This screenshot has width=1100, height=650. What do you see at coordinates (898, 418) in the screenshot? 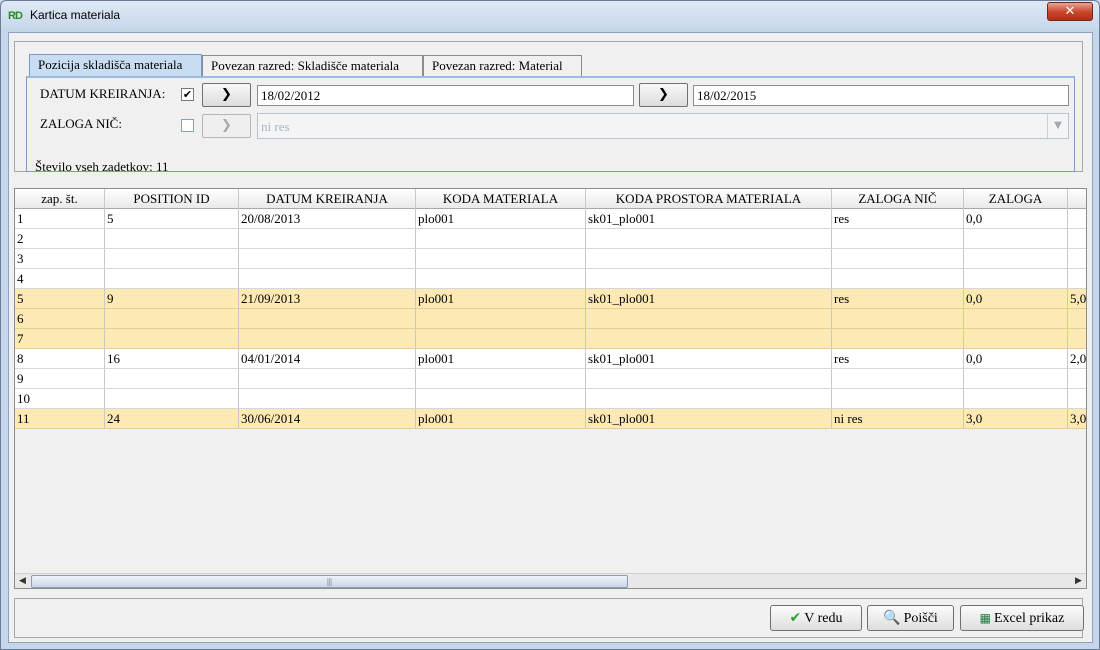
I see `cell-zaloga-nic: ni res` at bounding box center [898, 418].